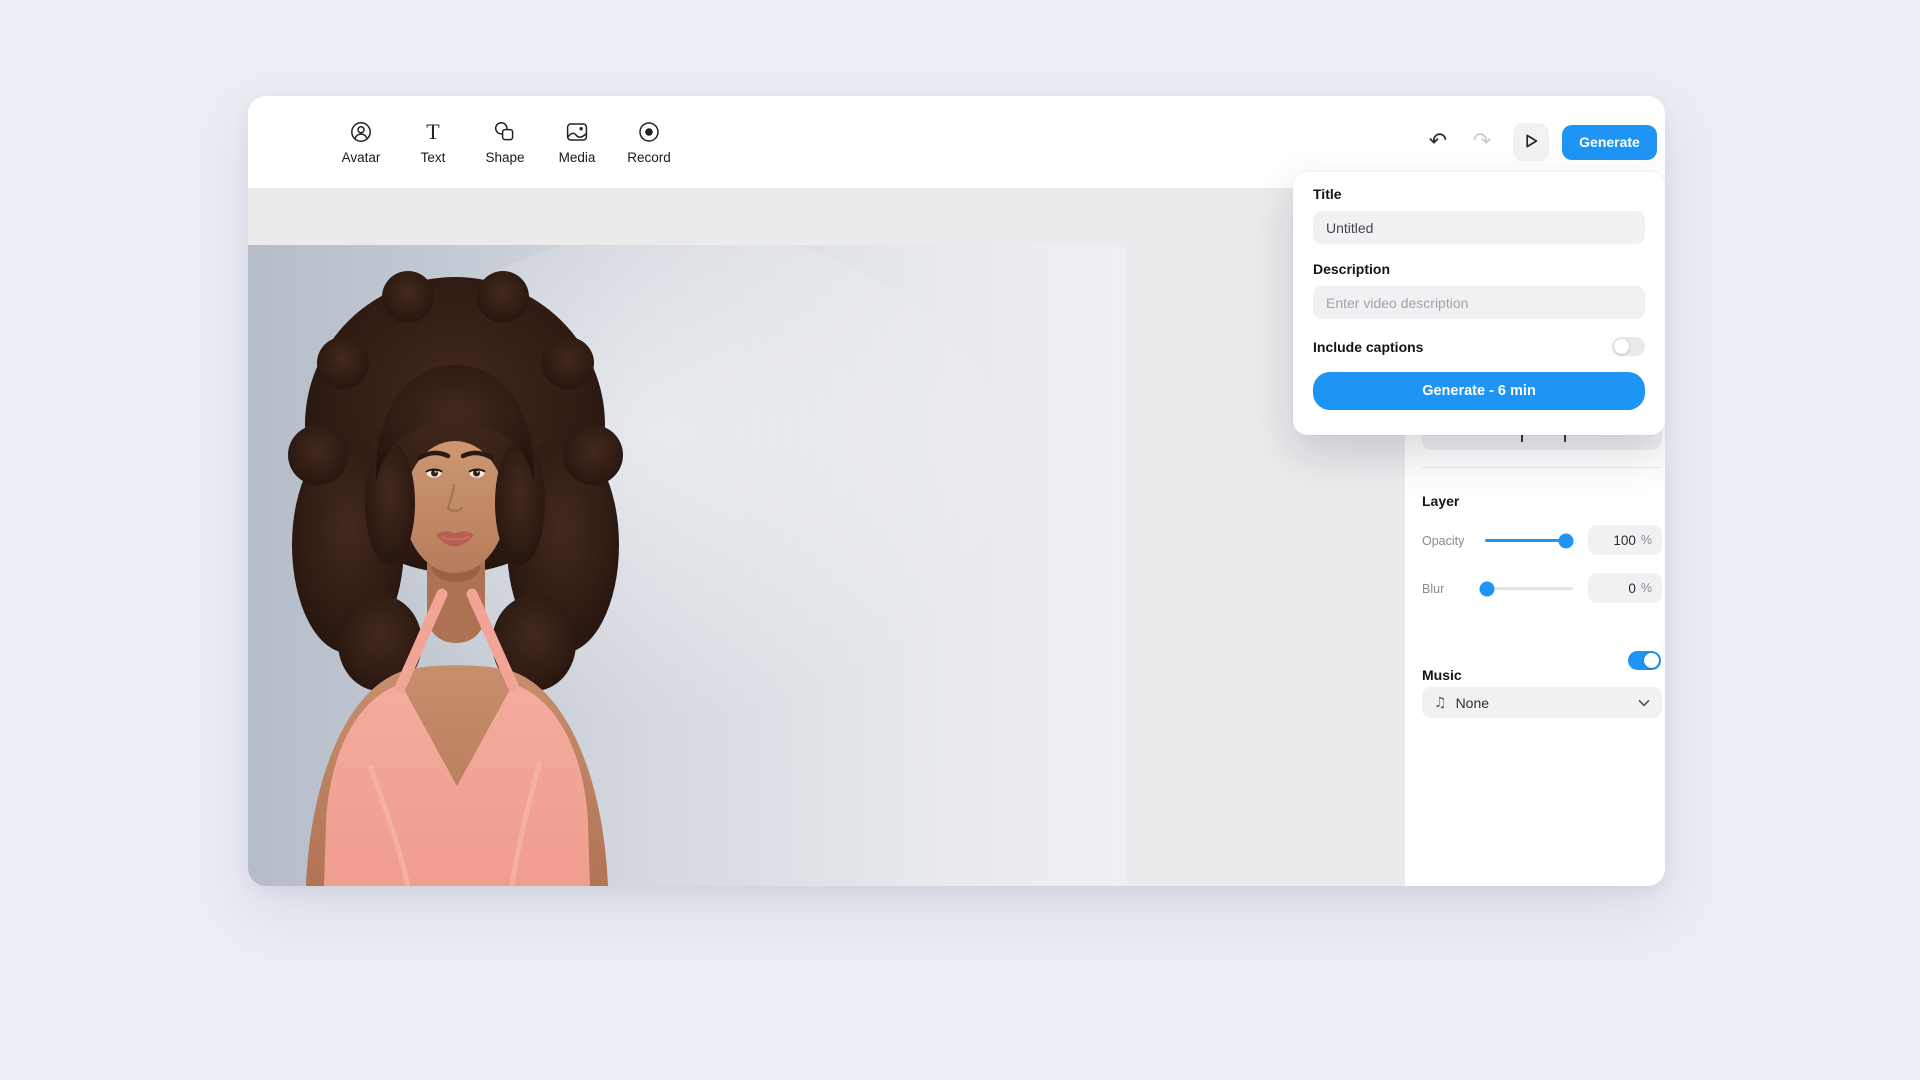 The image size is (1920, 1080). What do you see at coordinates (1646, 588) in the screenshot?
I see `blur-unit: %` at bounding box center [1646, 588].